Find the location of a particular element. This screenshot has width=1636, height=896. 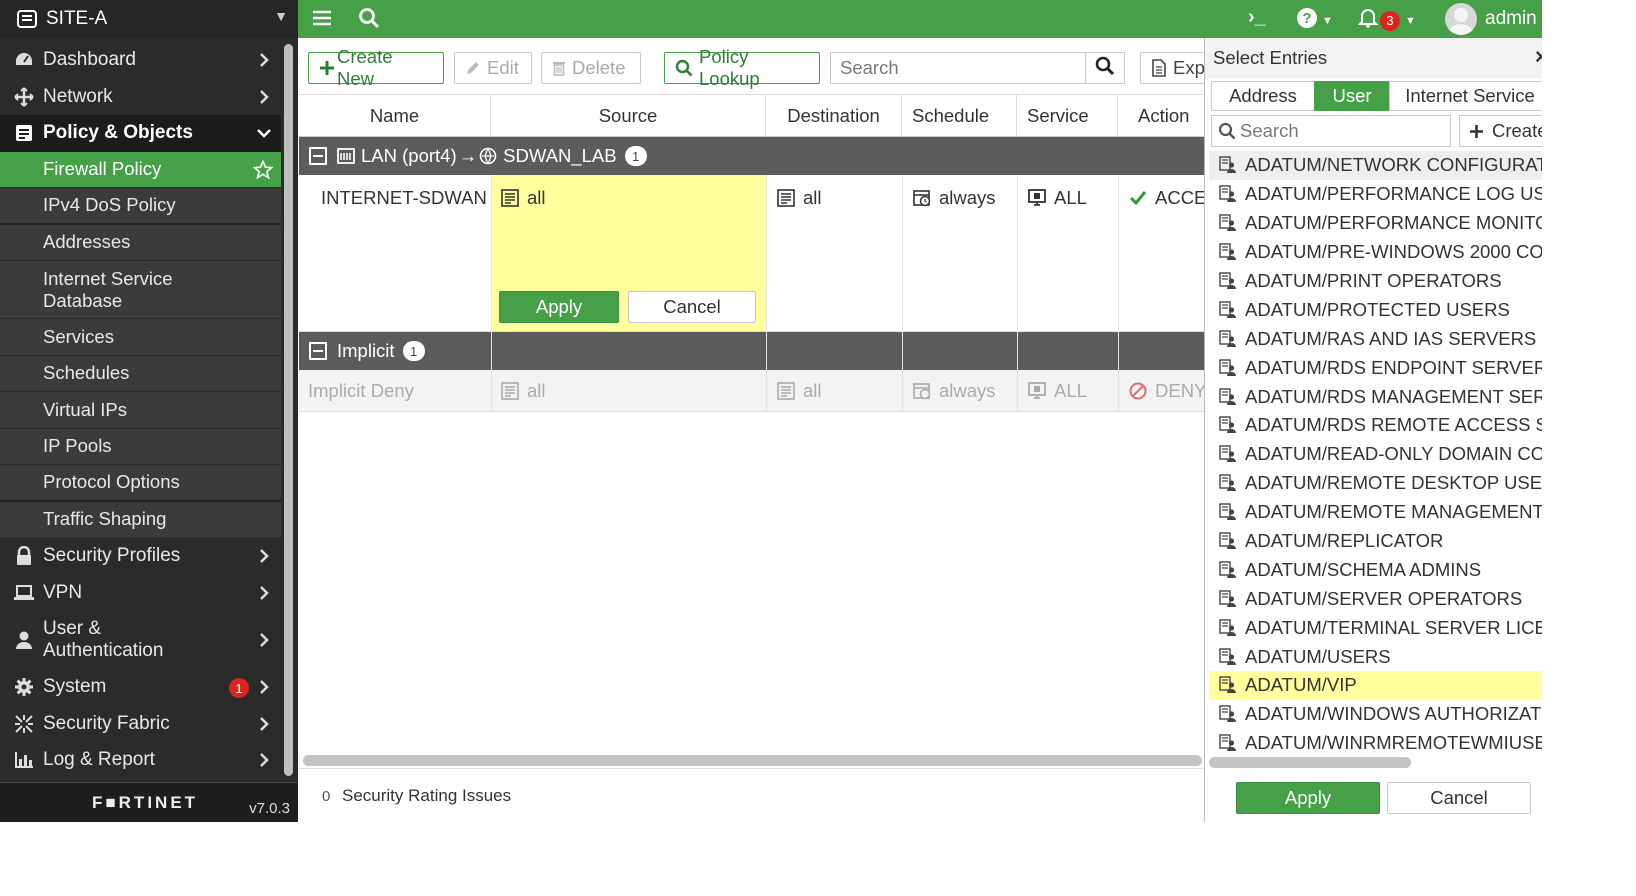

destination-cell: all is located at coordinates (799, 198).